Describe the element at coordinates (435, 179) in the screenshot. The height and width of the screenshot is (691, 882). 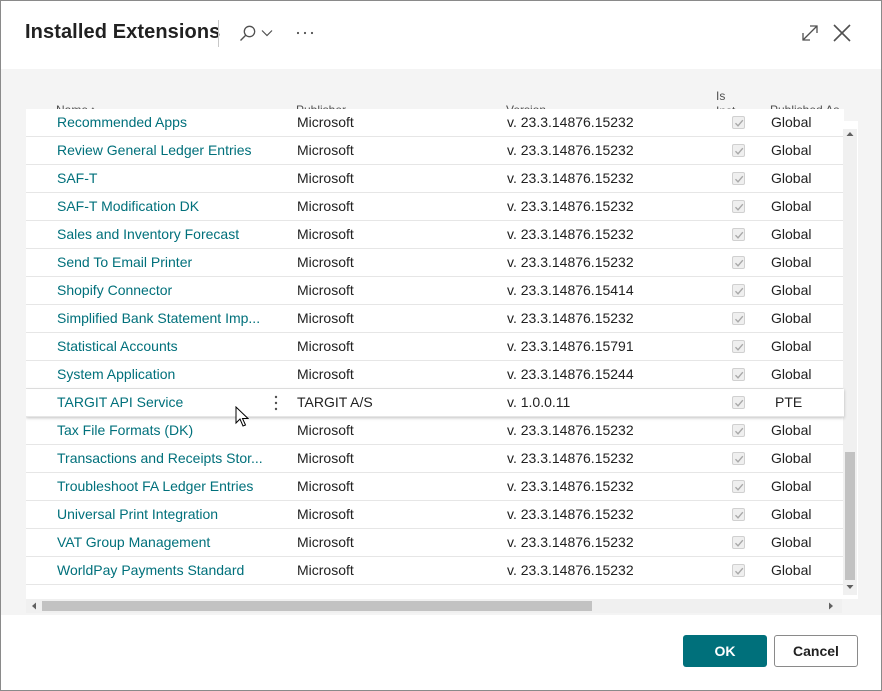
I see `table-row: SAF-T Microsoft v. 23.3.14876.15232 Global` at that location.